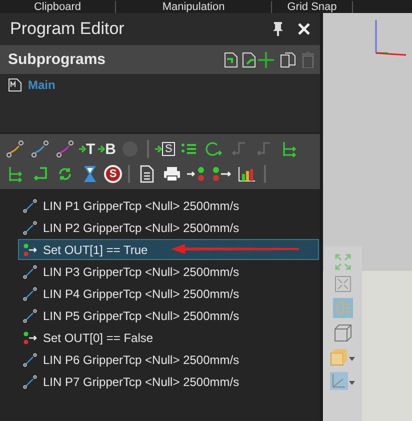 The width and height of the screenshot is (412, 421). What do you see at coordinates (57, 59) in the screenshot?
I see `subprograms-title: Subprograms` at bounding box center [57, 59].